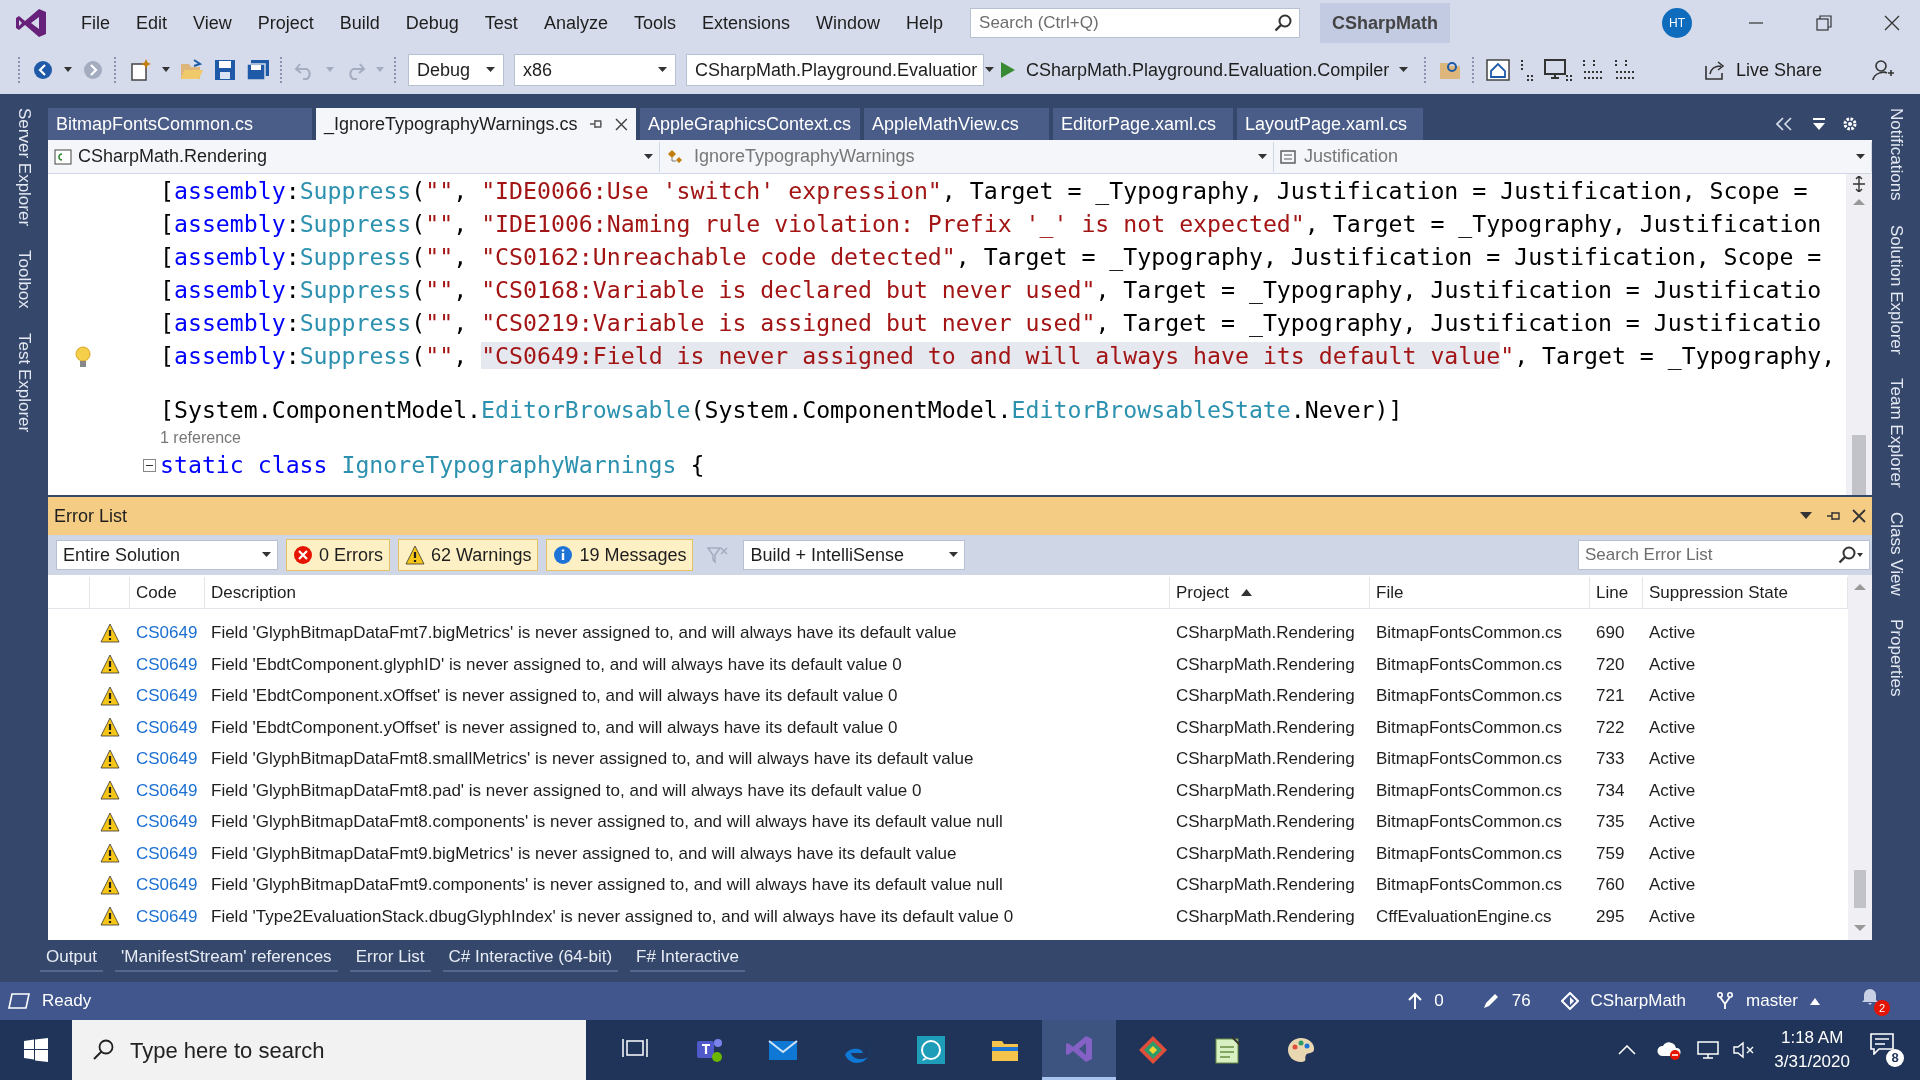  I want to click on open-folder-icon, so click(192, 70).